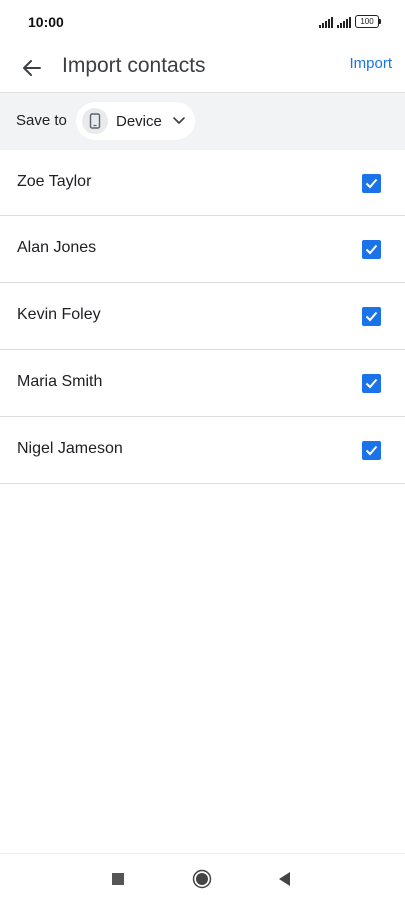 The height and width of the screenshot is (902, 405). What do you see at coordinates (134, 65) in the screenshot?
I see `page-title: Import contacts` at bounding box center [134, 65].